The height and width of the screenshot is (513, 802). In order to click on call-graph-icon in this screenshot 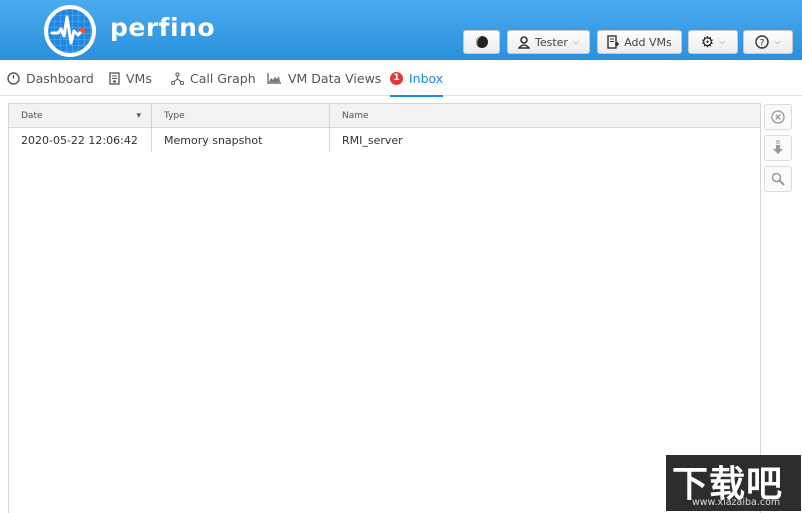, I will do `click(177, 78)`.